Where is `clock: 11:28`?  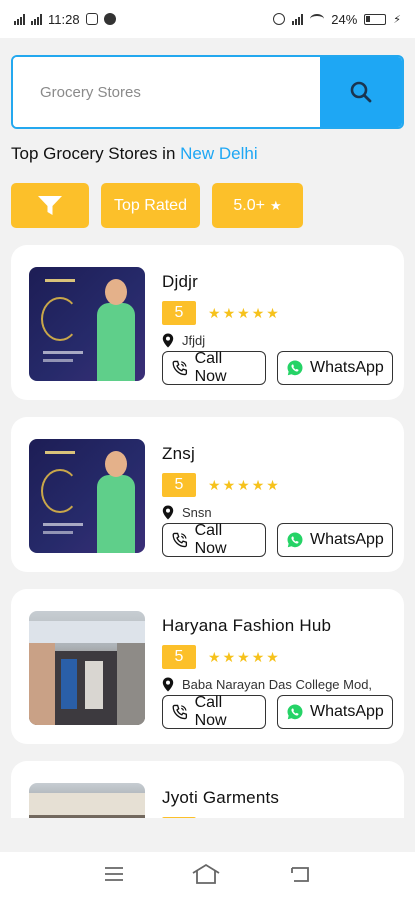
clock: 11:28 is located at coordinates (64, 19).